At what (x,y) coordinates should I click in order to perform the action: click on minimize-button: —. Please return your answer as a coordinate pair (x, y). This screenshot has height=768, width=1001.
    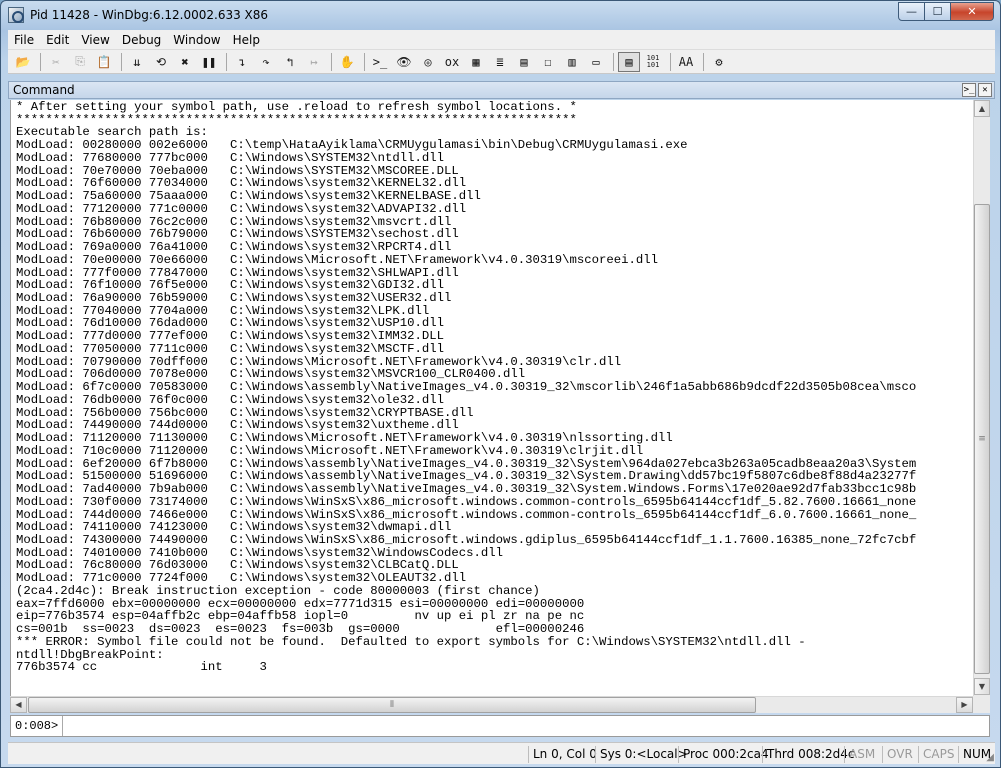
    Looking at the image, I should click on (911, 11).